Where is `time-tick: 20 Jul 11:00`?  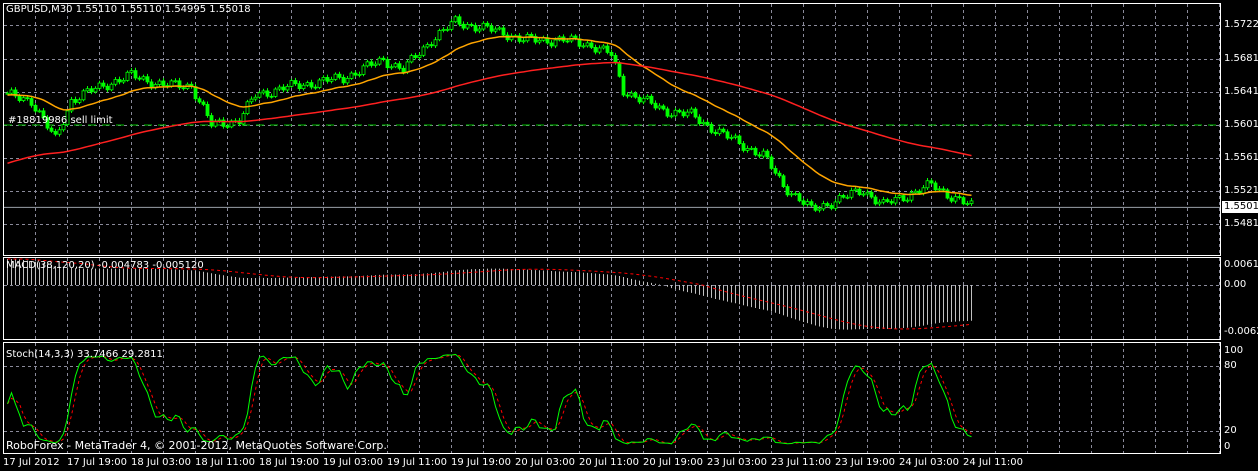 time-tick: 20 Jul 11:00 is located at coordinates (609, 462).